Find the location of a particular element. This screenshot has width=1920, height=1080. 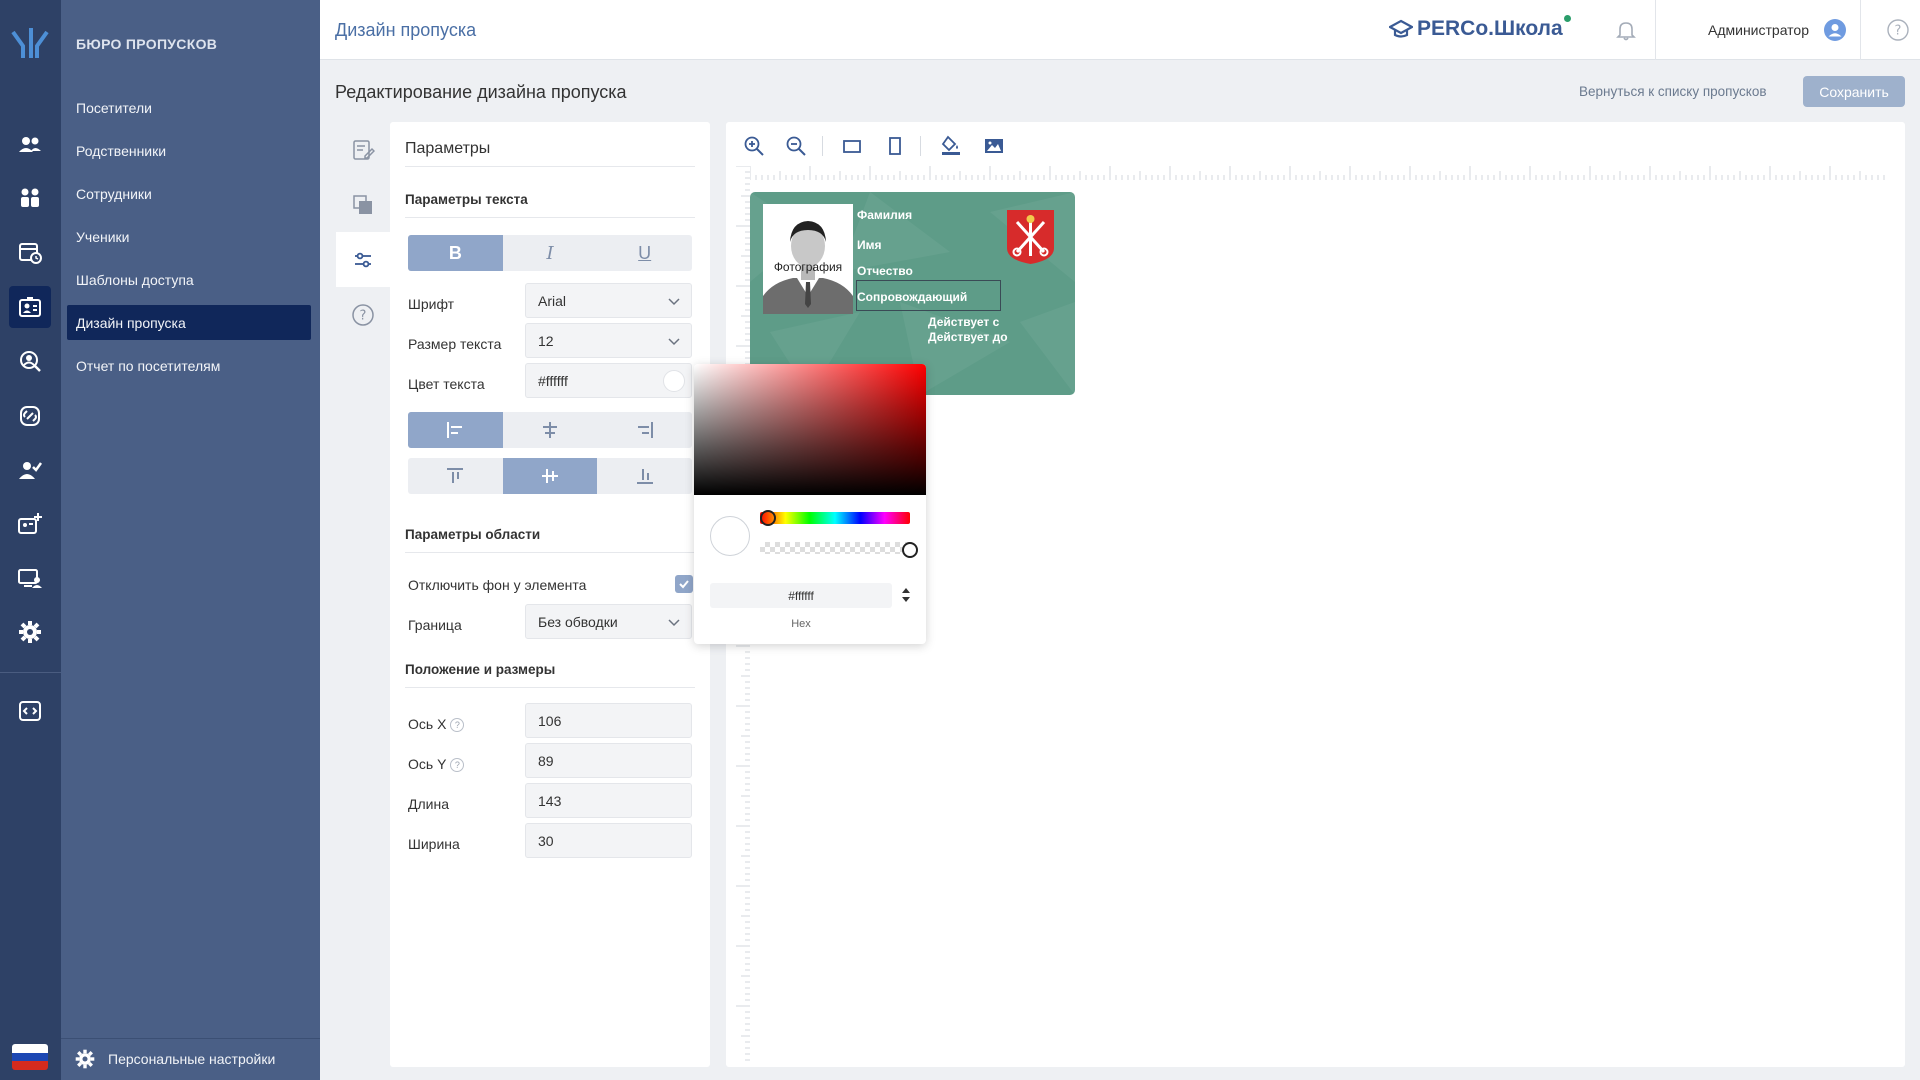

language-flag-icon is located at coordinates (30, 1057).